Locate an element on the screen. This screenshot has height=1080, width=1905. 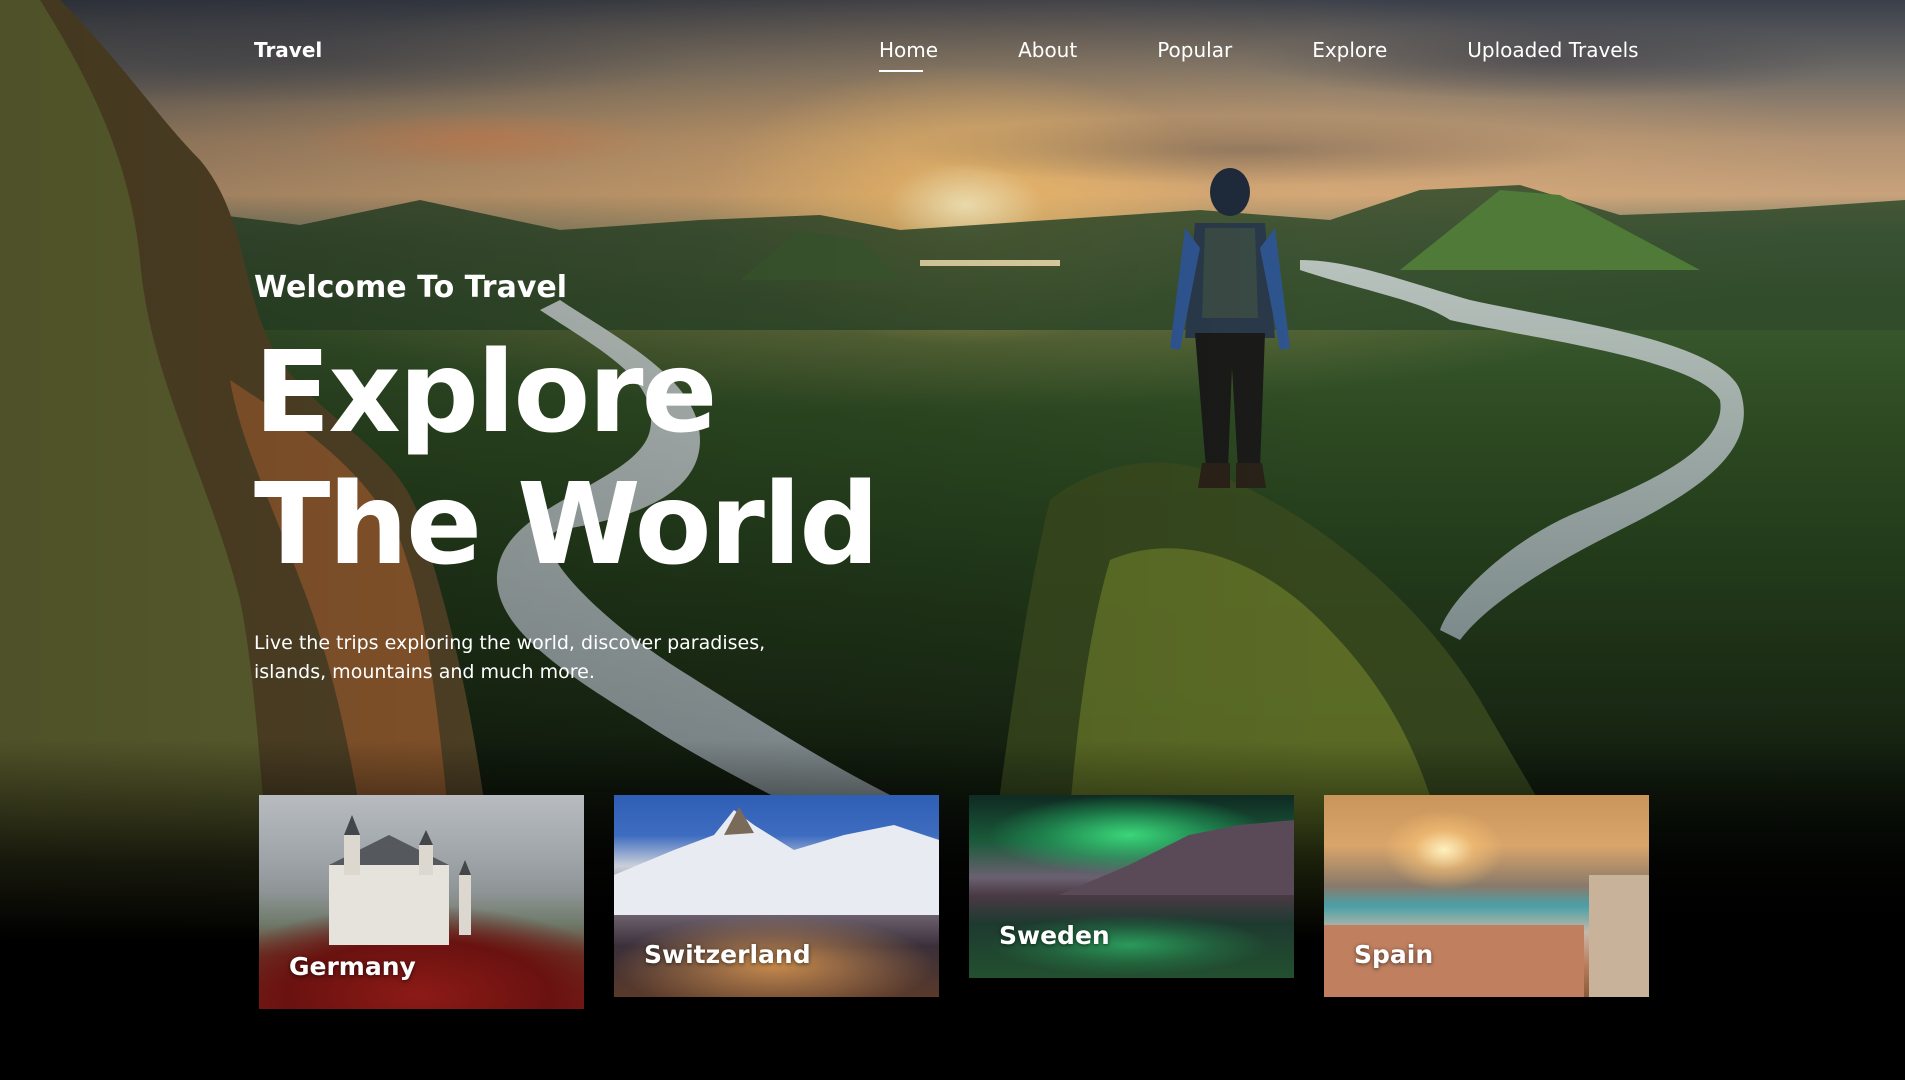
headline-line-1: Explore is located at coordinates (485, 393).